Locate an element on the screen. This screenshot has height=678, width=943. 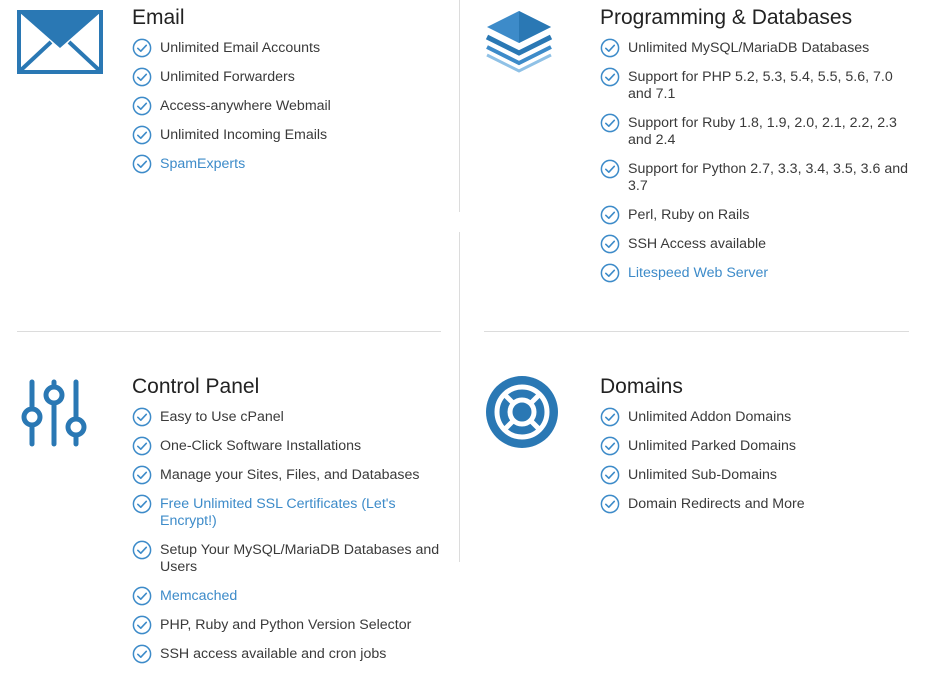
horizontal-divider-right is located at coordinates (696, 331).